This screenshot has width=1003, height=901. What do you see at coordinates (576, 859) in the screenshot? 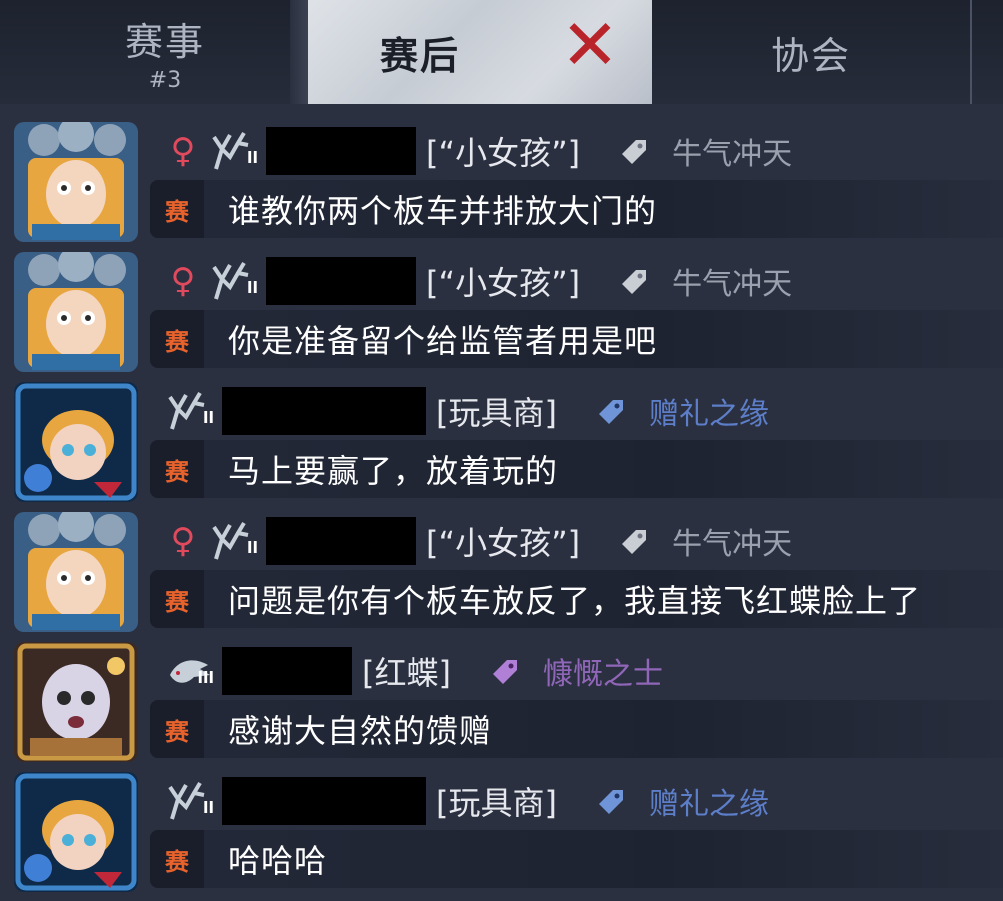
I see `message-row: 赛 哈哈哈` at bounding box center [576, 859].